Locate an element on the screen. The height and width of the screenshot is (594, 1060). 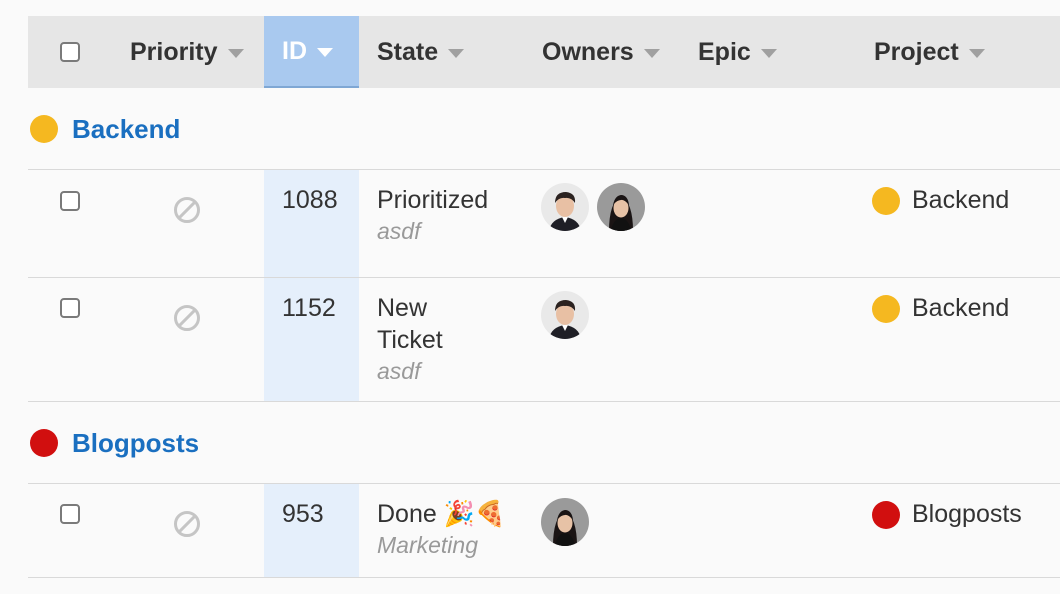
project-name: Blogposts is located at coordinates (967, 514).